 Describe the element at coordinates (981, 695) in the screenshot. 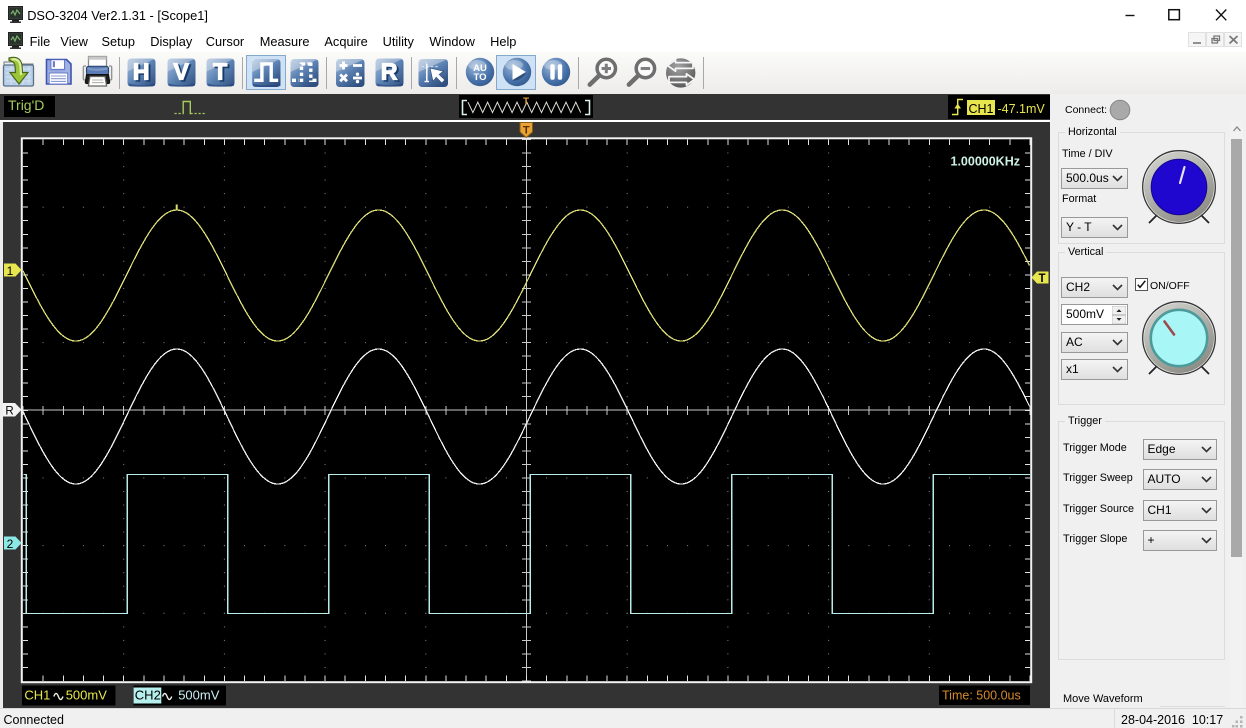

I see `svg-text: Time: 500.0us` at that location.